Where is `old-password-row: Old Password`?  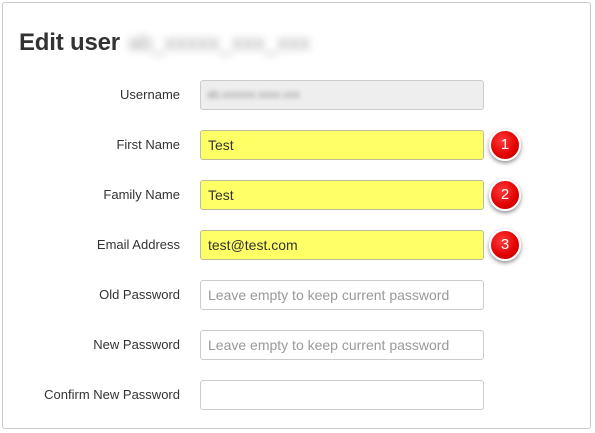 old-password-row: Old Password is located at coordinates (296, 295).